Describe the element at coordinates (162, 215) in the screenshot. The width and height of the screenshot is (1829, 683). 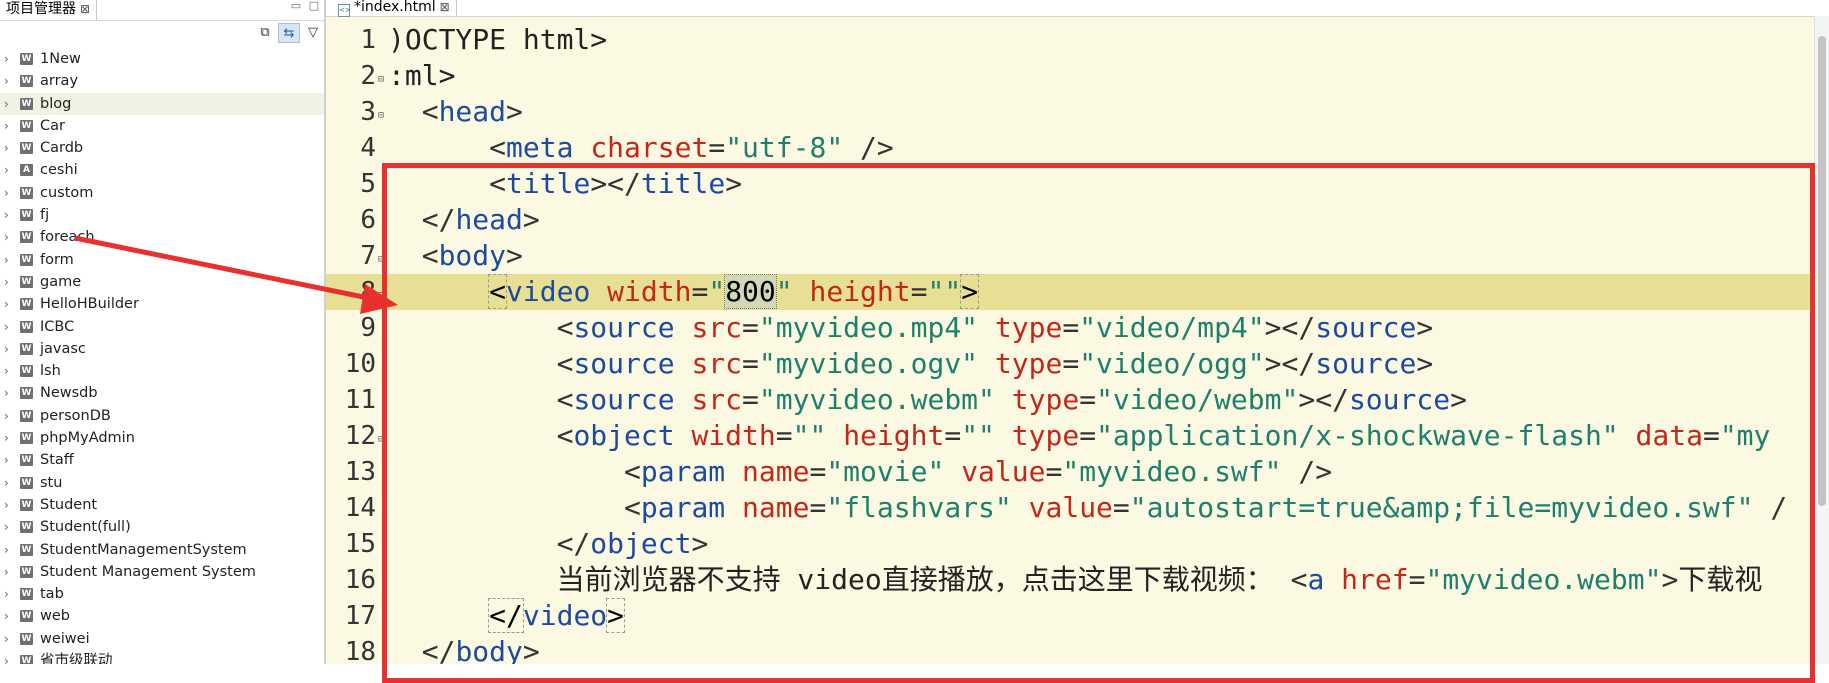
I see `tree-item: › Wfj` at that location.